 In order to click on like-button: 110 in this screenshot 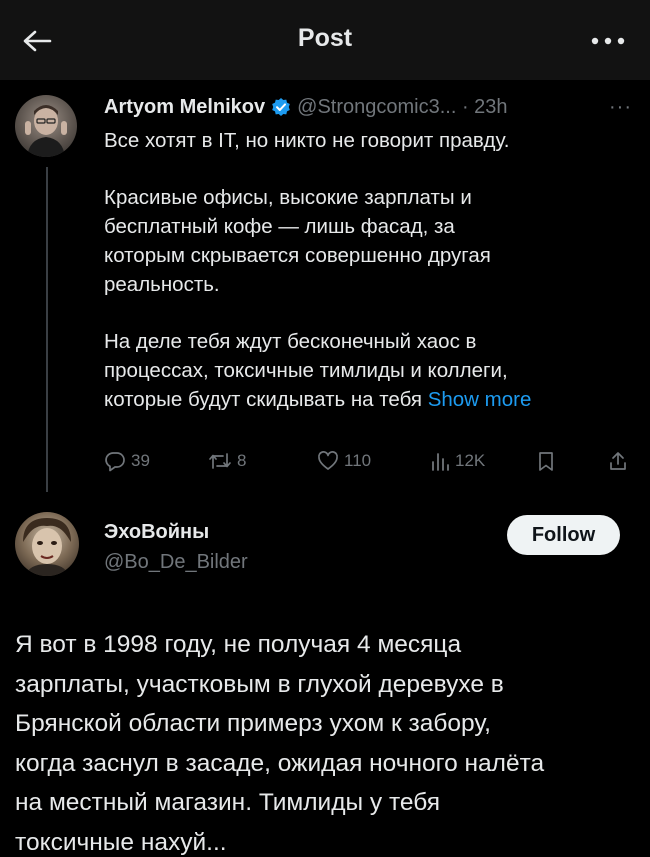, I will do `click(344, 461)`.